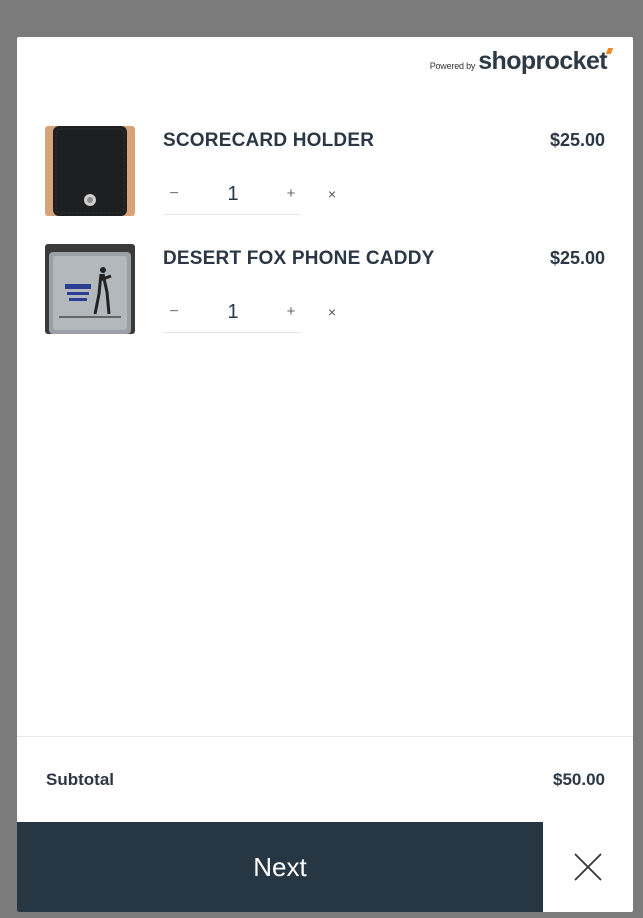 The width and height of the screenshot is (643, 918). I want to click on next-button: Next, so click(280, 867).